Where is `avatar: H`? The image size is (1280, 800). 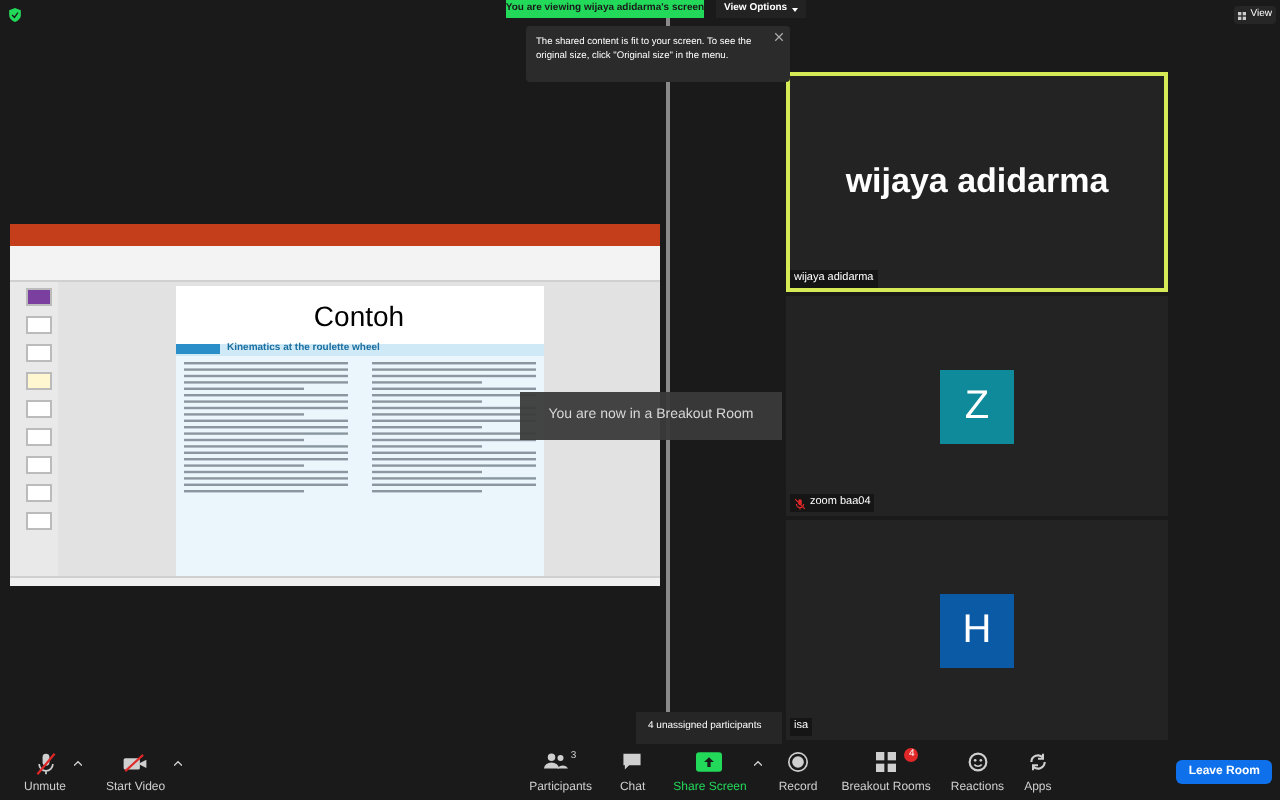
avatar: H is located at coordinates (977, 630).